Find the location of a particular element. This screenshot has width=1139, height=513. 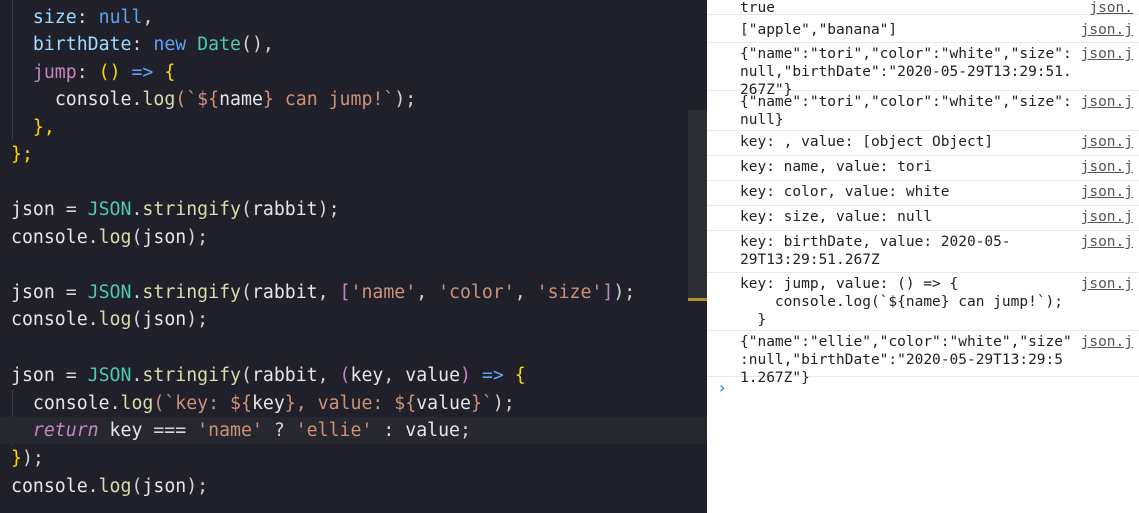

console-source-link: json. is located at coordinates (1111, 8).